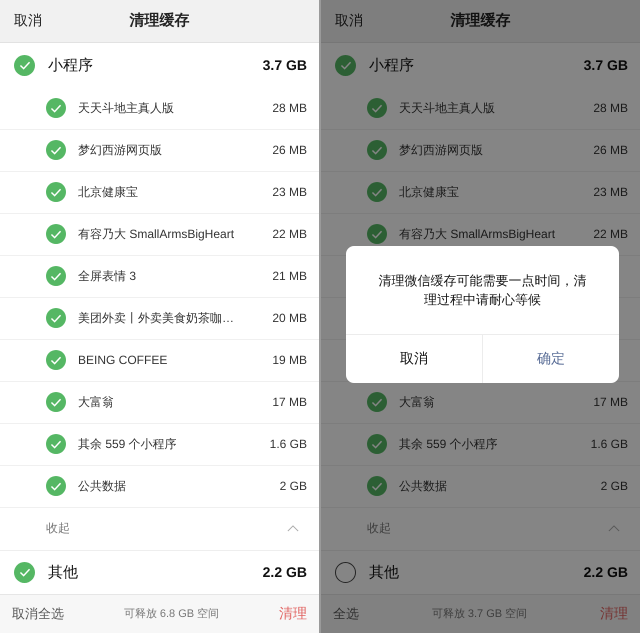 The width and height of the screenshot is (640, 633). I want to click on dialog-button: 取消, so click(414, 359).